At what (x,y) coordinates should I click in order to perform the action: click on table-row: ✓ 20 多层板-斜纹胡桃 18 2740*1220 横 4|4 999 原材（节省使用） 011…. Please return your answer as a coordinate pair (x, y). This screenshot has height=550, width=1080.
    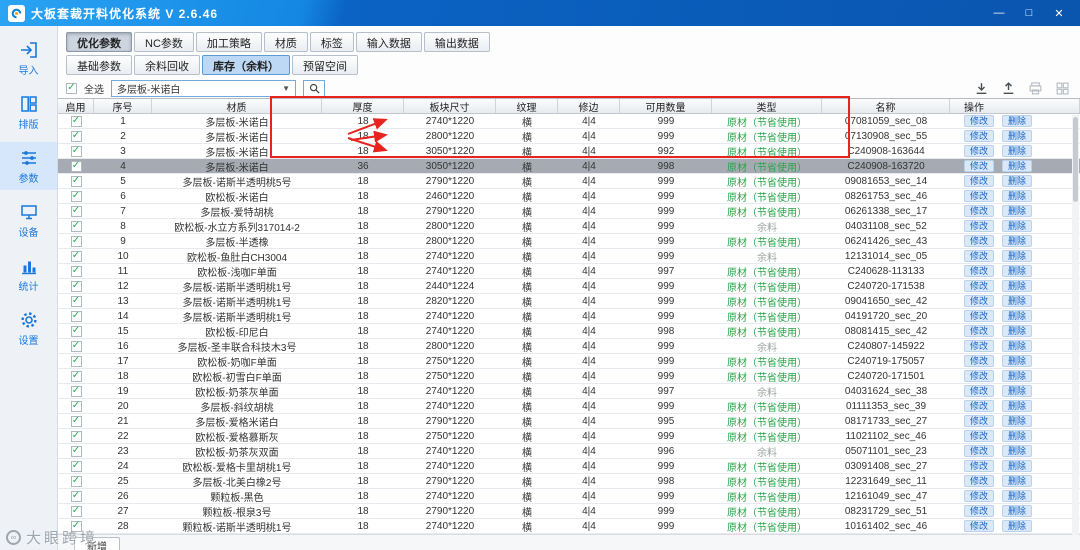
    Looking at the image, I should click on (569, 406).